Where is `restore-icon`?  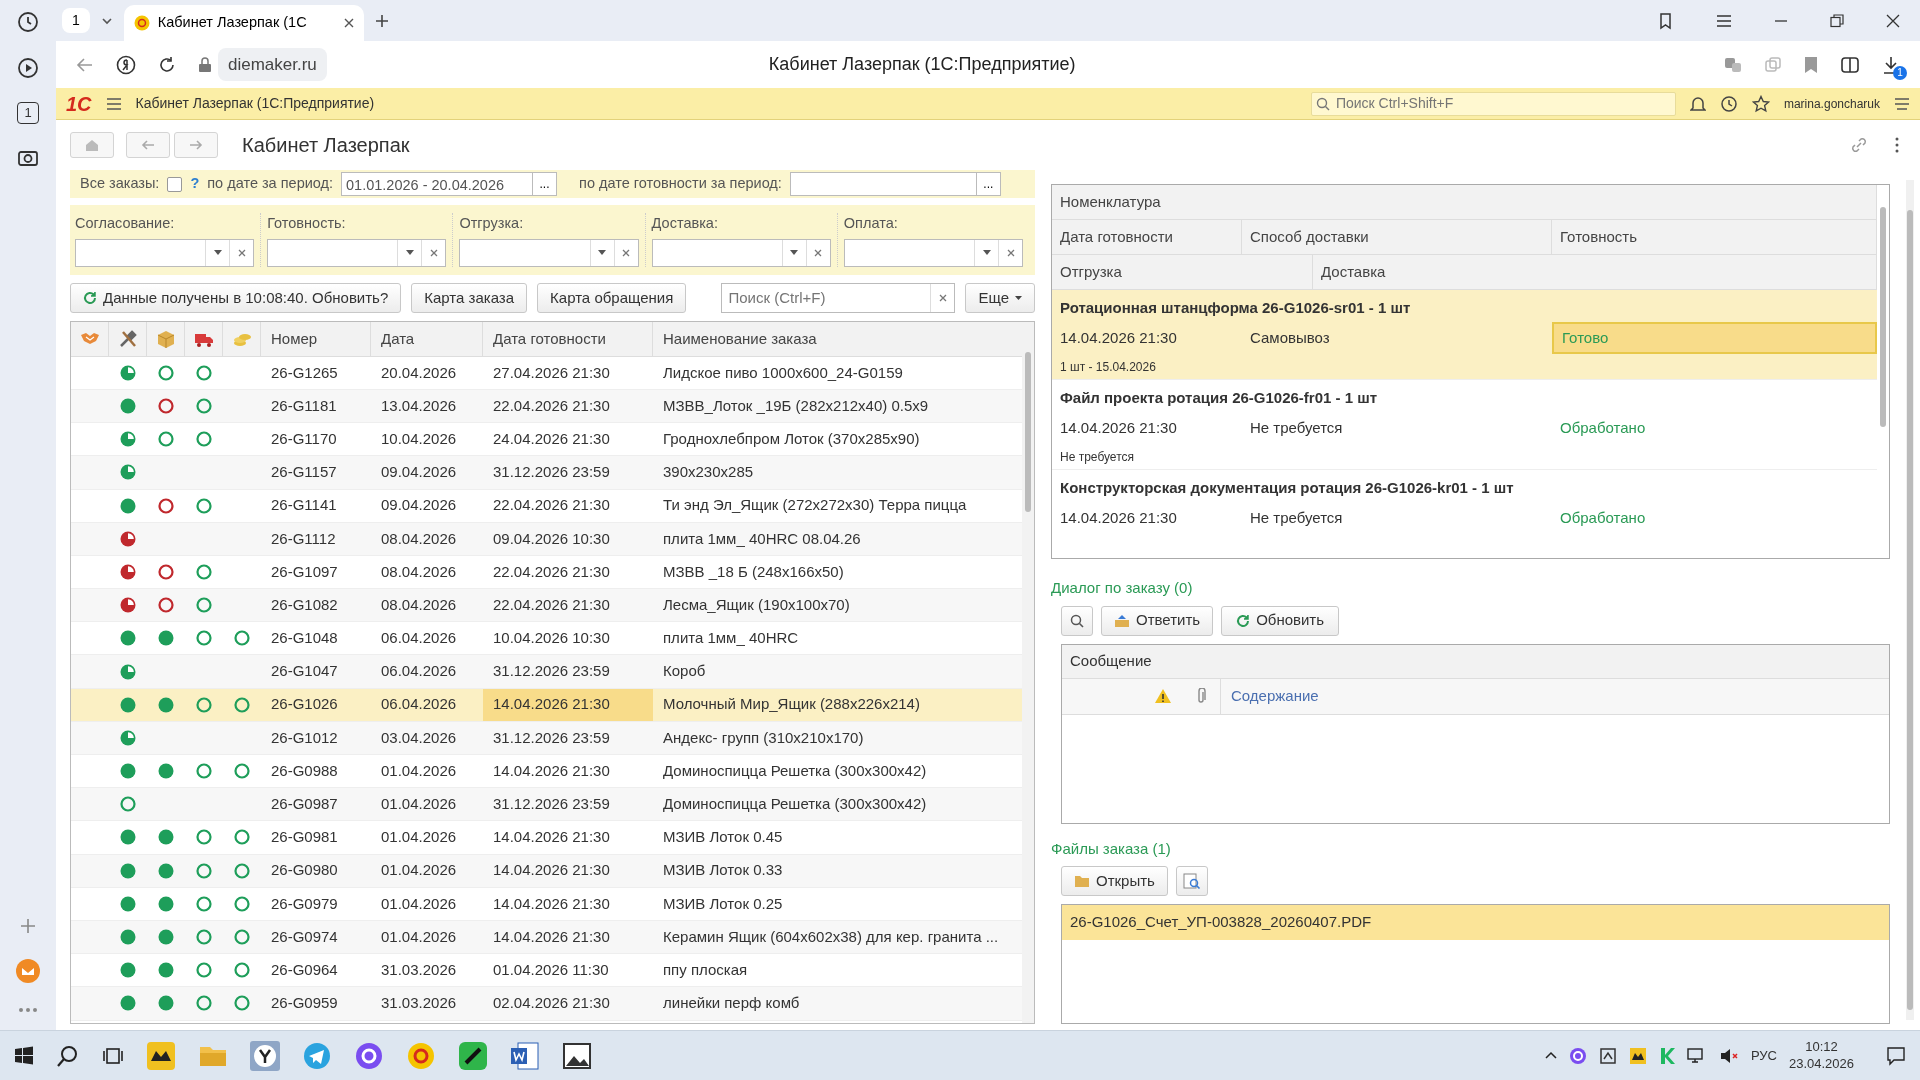
restore-icon is located at coordinates (1837, 20).